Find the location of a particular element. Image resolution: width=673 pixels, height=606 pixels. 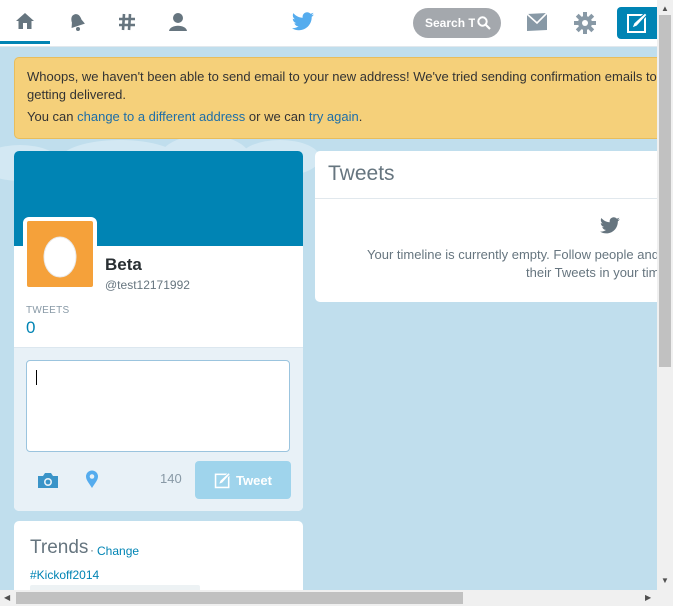

alert-actions-suffix: . is located at coordinates (360, 116).